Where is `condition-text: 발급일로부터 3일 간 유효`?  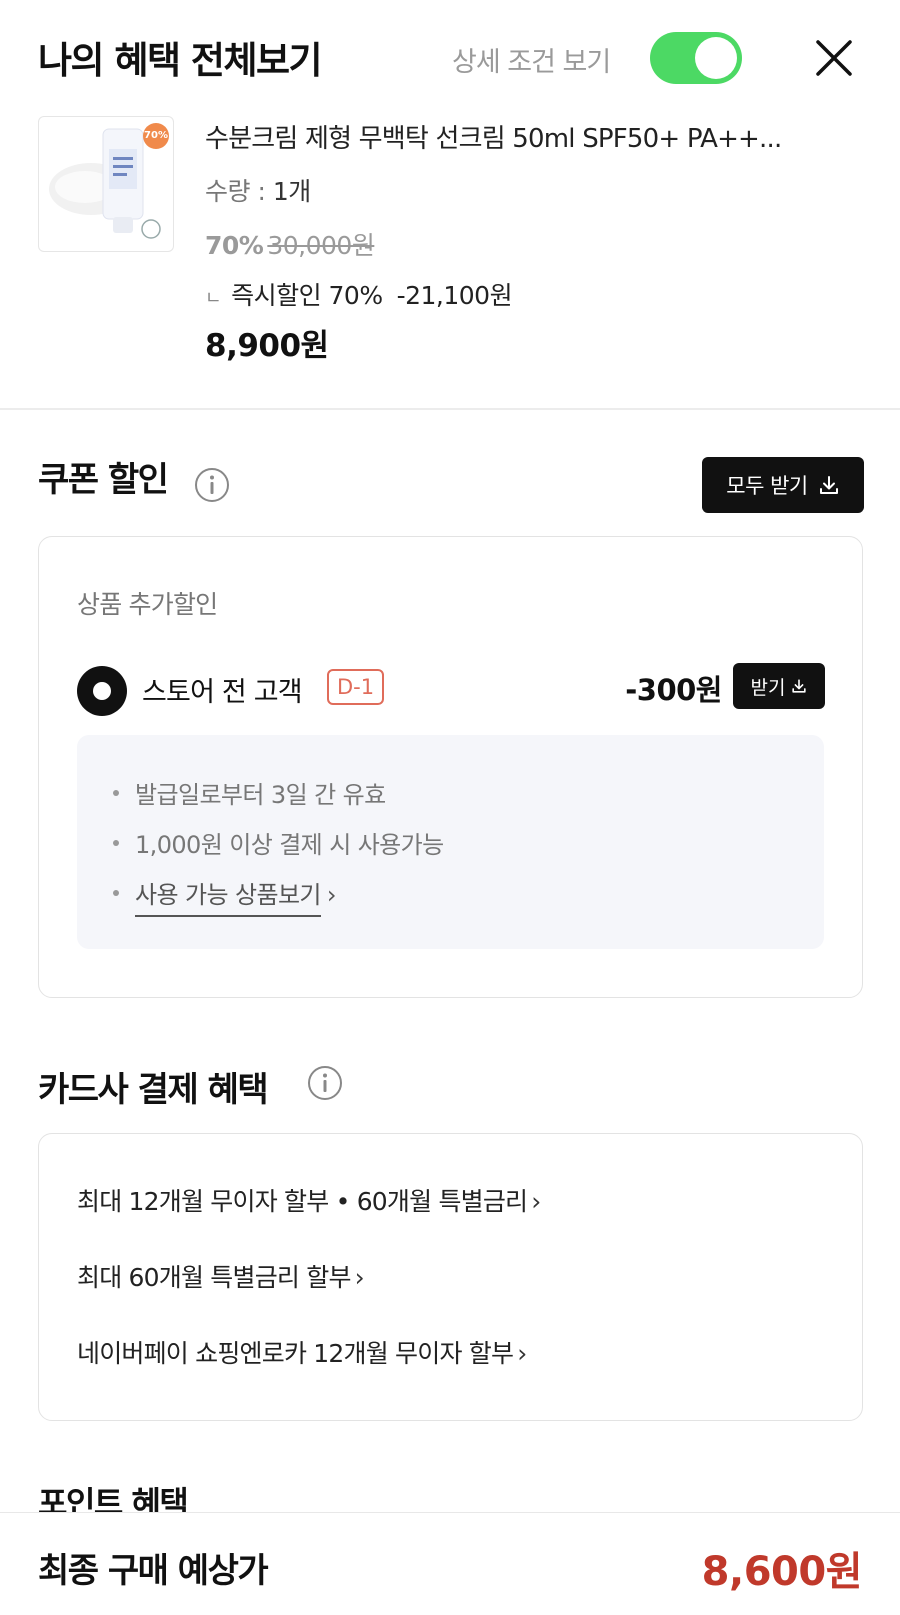
condition-text: 발급일로부터 3일 간 유효 is located at coordinates (260, 795).